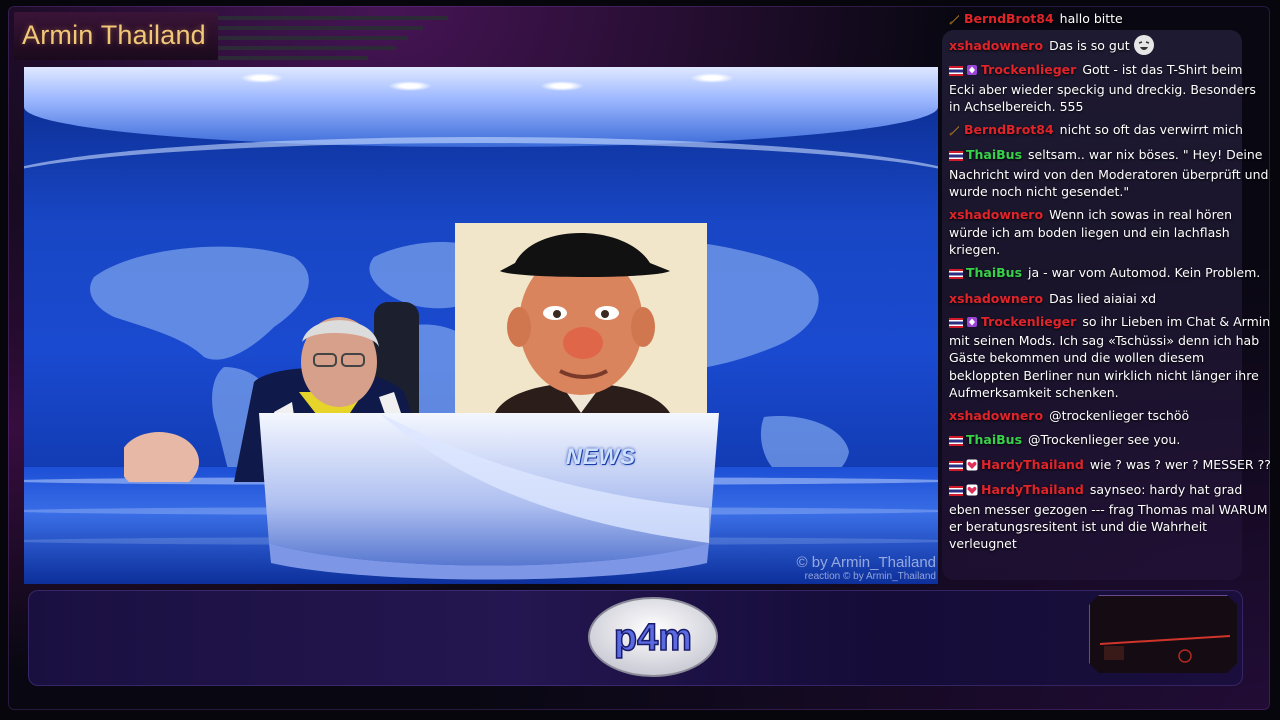 This screenshot has width=1280, height=720. What do you see at coordinates (1103, 298) in the screenshot?
I see `chat-message-text: Das lied aiaiai xd` at bounding box center [1103, 298].